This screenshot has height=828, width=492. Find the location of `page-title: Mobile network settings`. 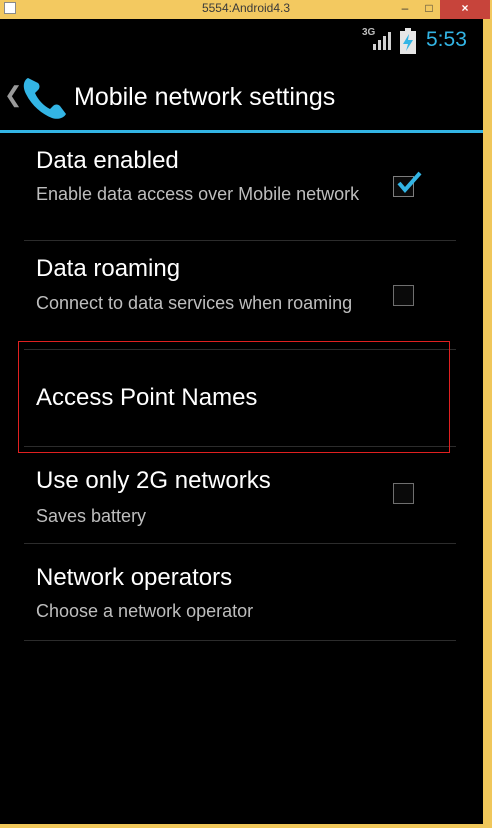

page-title: Mobile network settings is located at coordinates (205, 97).